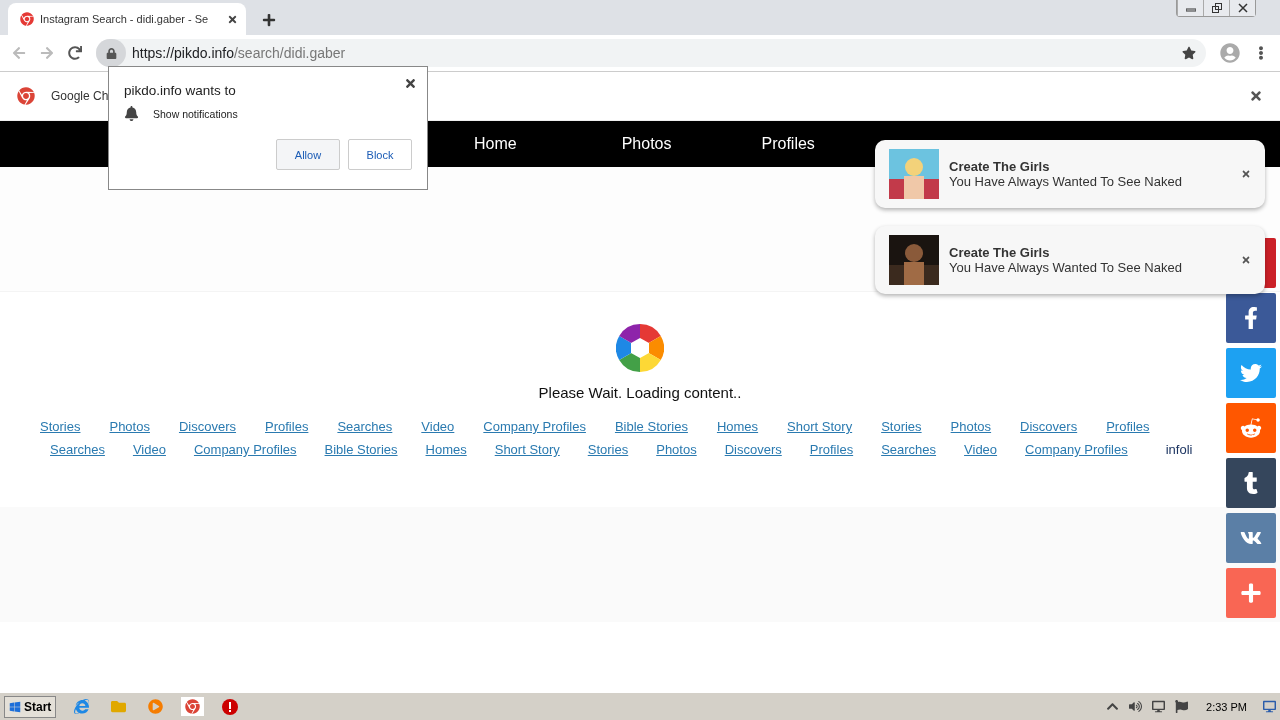 This screenshot has width=1280, height=720. I want to click on windows-logo-icon, so click(15, 706).